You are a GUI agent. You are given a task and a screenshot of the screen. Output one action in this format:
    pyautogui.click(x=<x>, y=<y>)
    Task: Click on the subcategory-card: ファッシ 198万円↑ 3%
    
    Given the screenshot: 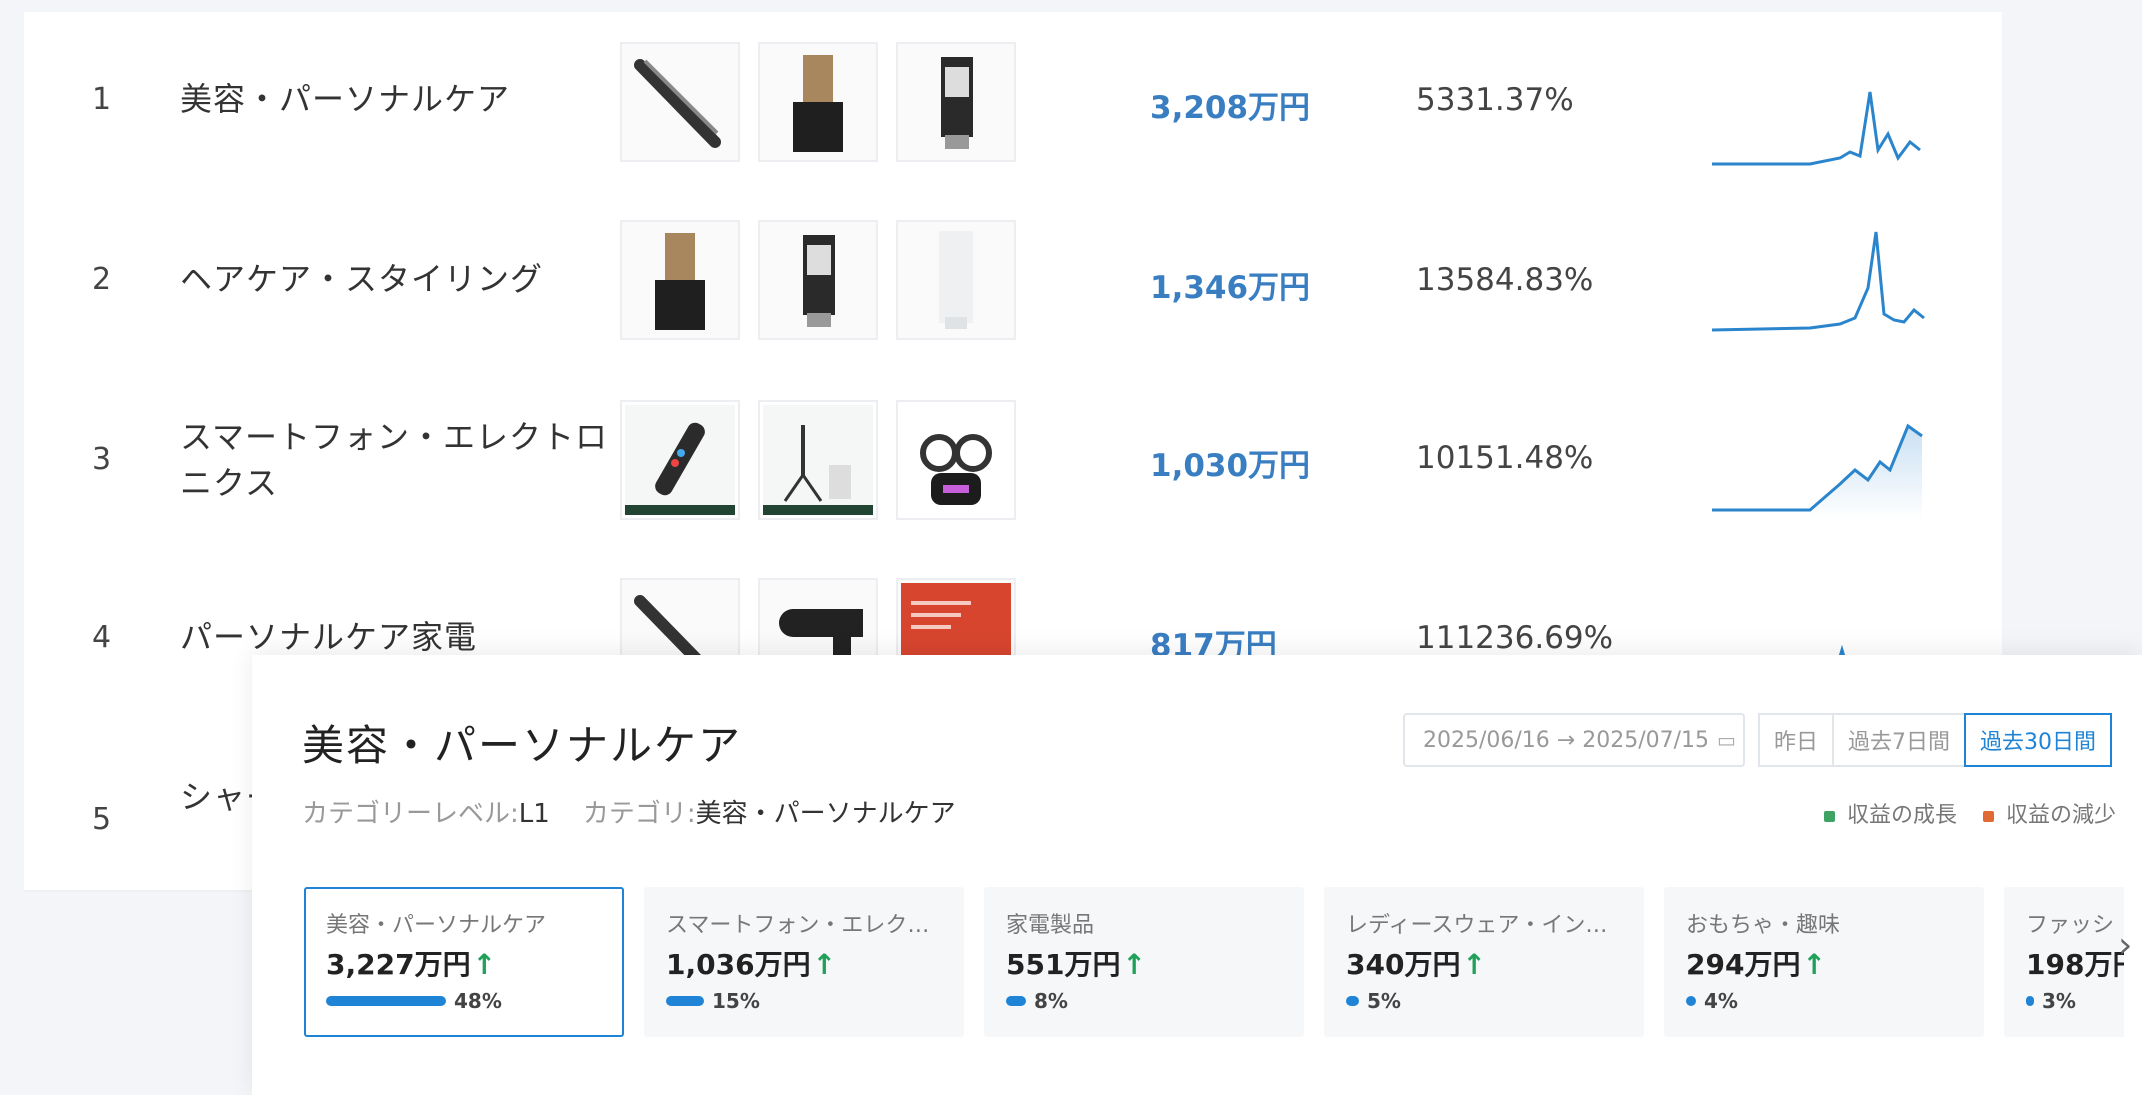 What is the action you would take?
    pyautogui.click(x=2064, y=962)
    